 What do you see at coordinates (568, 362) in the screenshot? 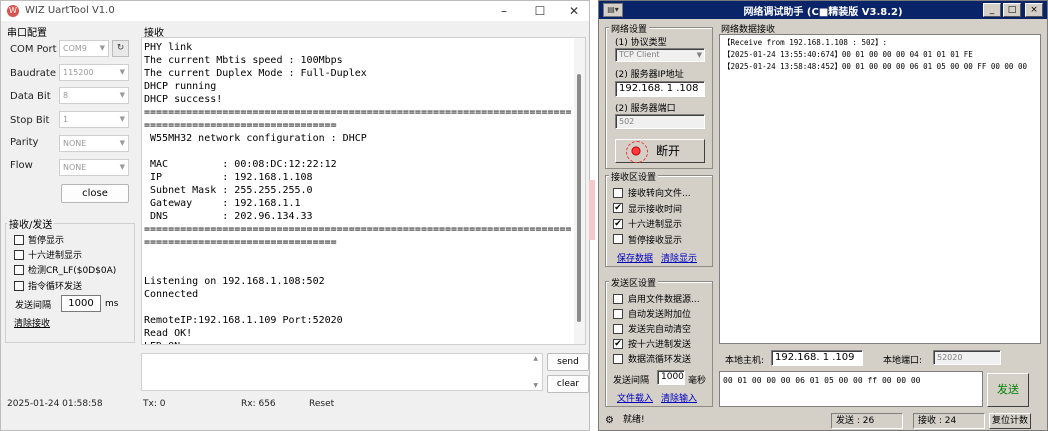
I see `send-button: send` at bounding box center [568, 362].